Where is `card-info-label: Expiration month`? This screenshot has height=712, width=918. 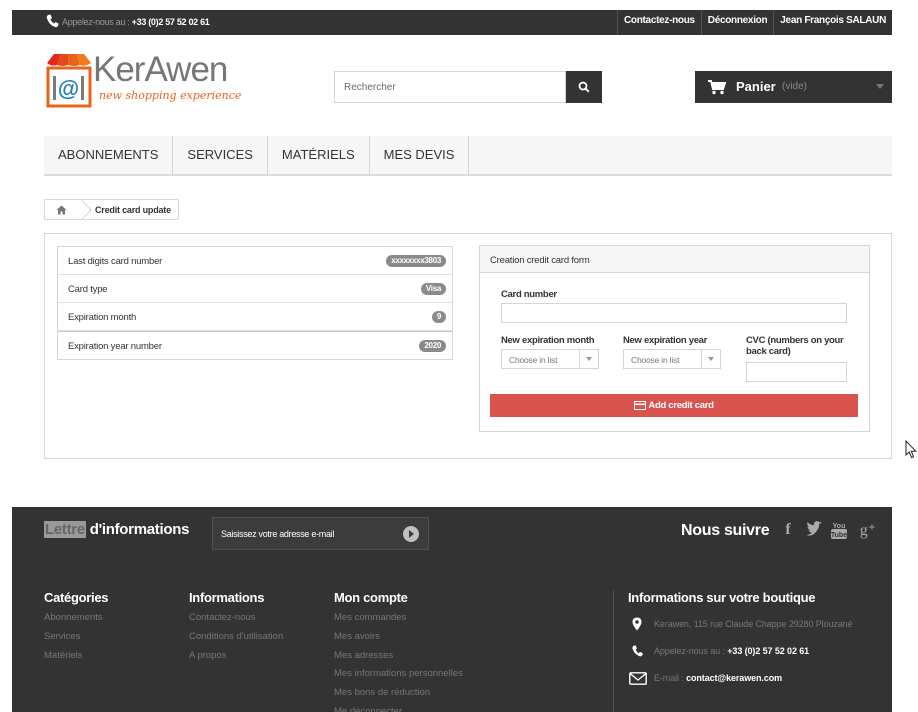 card-info-label: Expiration month is located at coordinates (102, 317).